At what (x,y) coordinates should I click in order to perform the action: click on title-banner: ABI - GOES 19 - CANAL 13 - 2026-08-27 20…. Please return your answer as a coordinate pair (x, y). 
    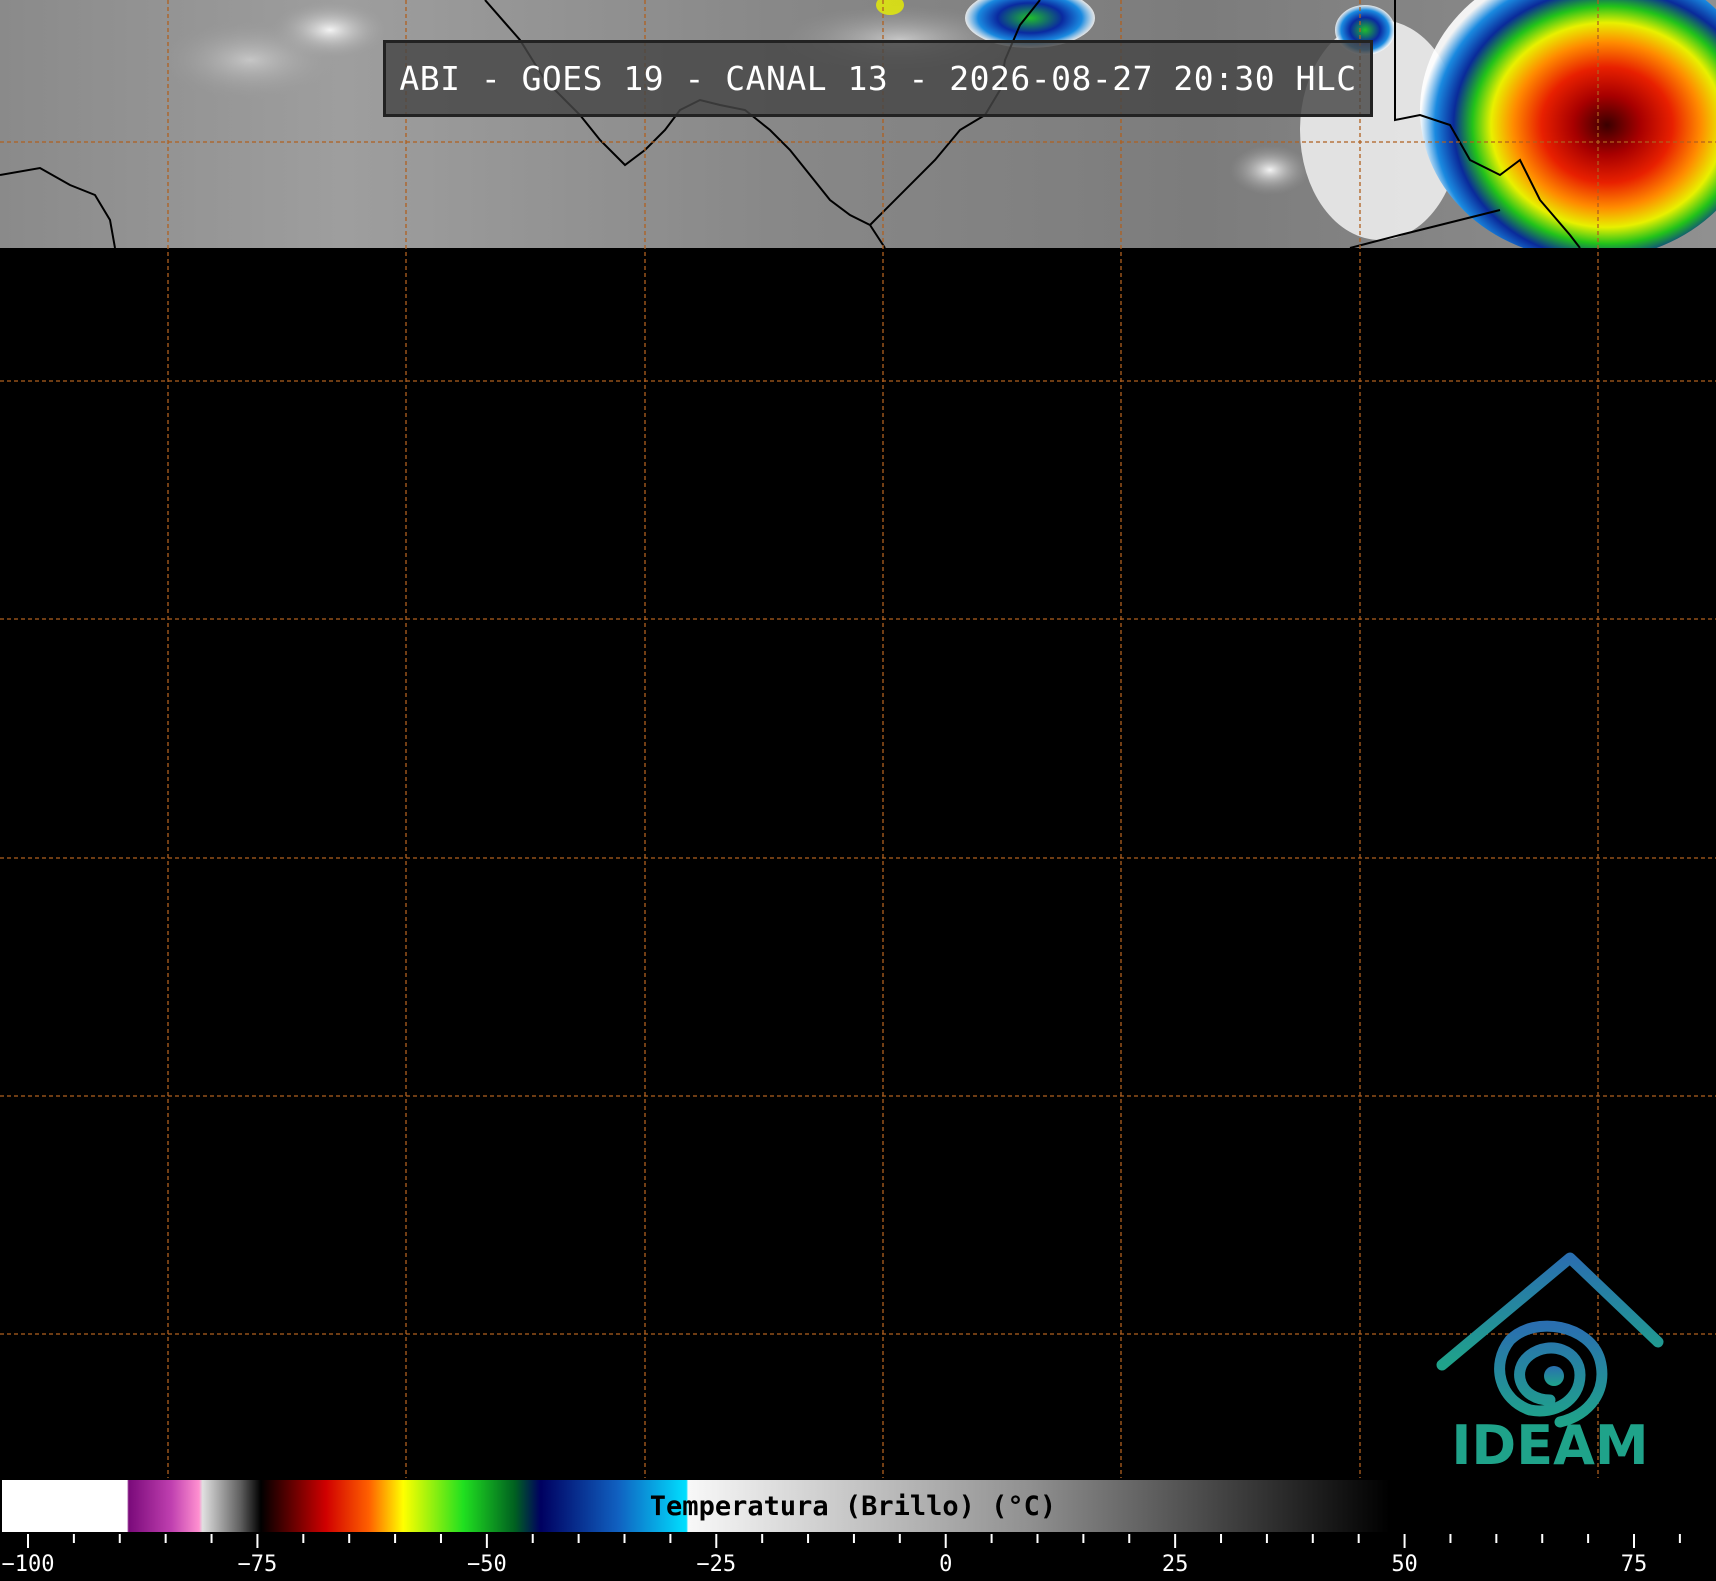
    Looking at the image, I should click on (878, 78).